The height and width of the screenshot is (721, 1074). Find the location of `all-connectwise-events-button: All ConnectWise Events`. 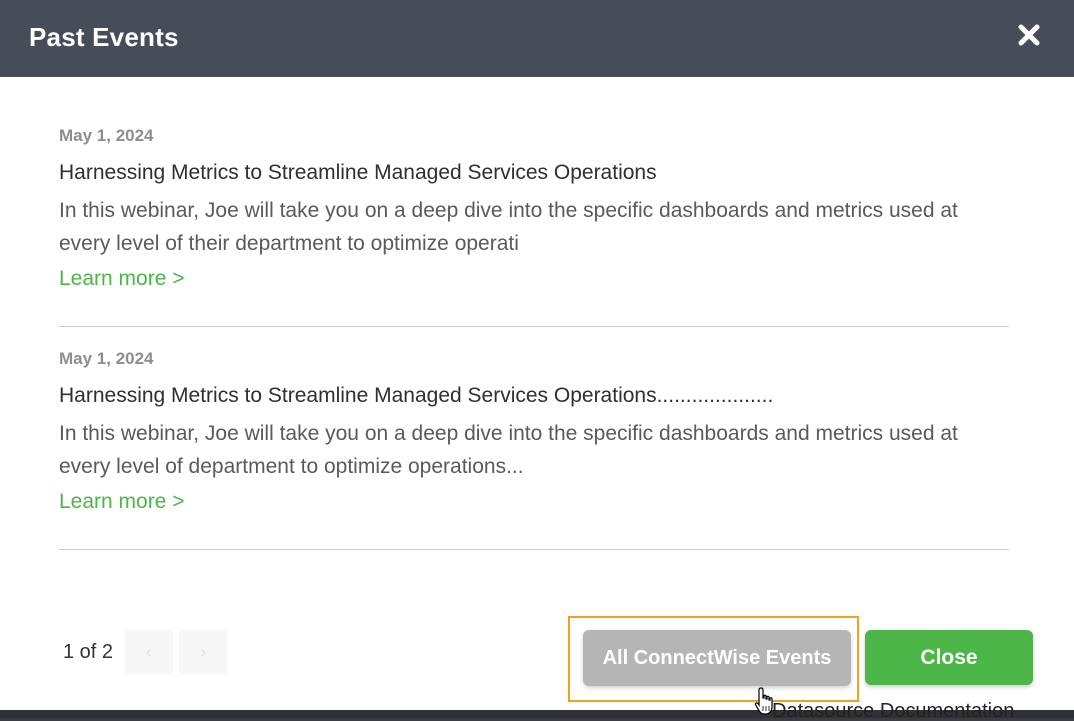

all-connectwise-events-button: All ConnectWise Events is located at coordinates (717, 658).